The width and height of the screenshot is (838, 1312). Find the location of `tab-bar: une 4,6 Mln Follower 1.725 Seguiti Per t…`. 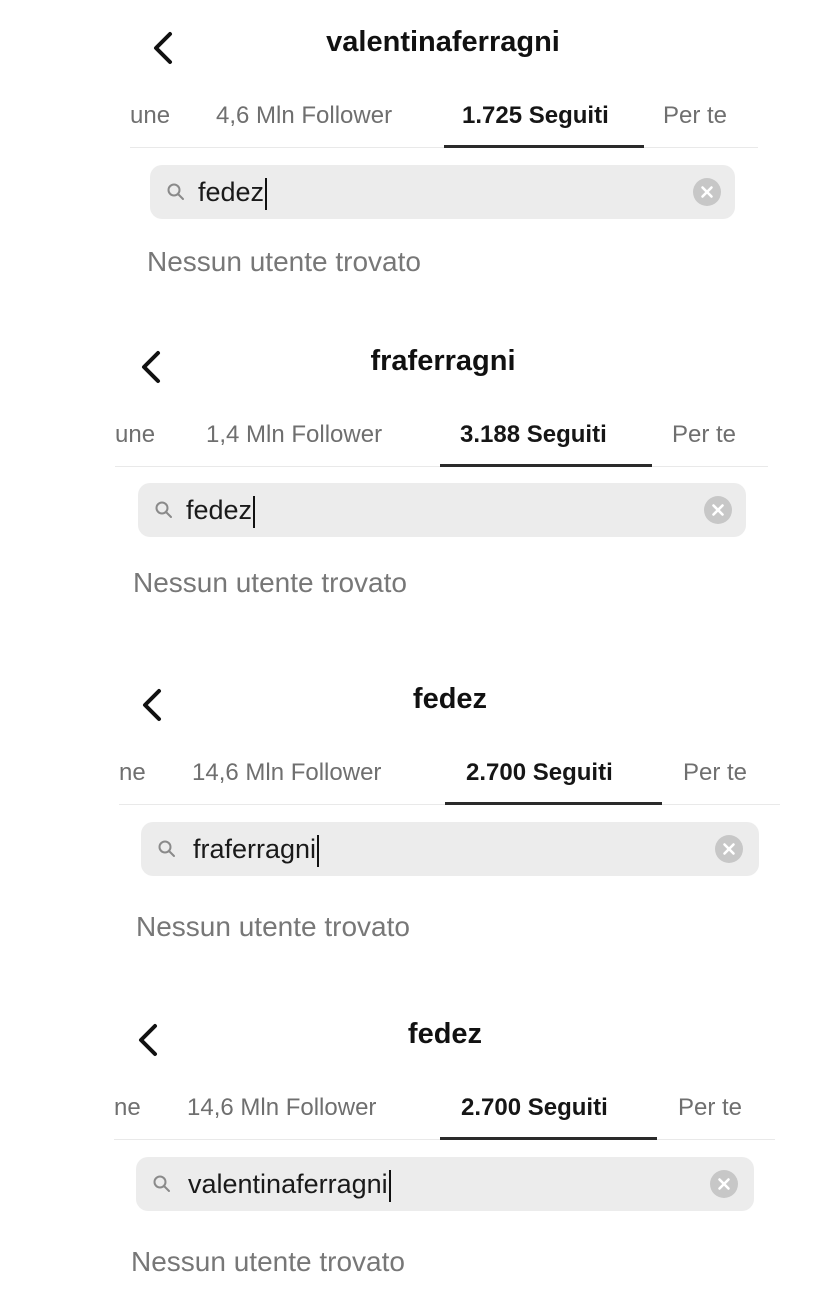

tab-bar: une 4,6 Mln Follower 1.725 Seguiti Per t… is located at coordinates (419, 117).